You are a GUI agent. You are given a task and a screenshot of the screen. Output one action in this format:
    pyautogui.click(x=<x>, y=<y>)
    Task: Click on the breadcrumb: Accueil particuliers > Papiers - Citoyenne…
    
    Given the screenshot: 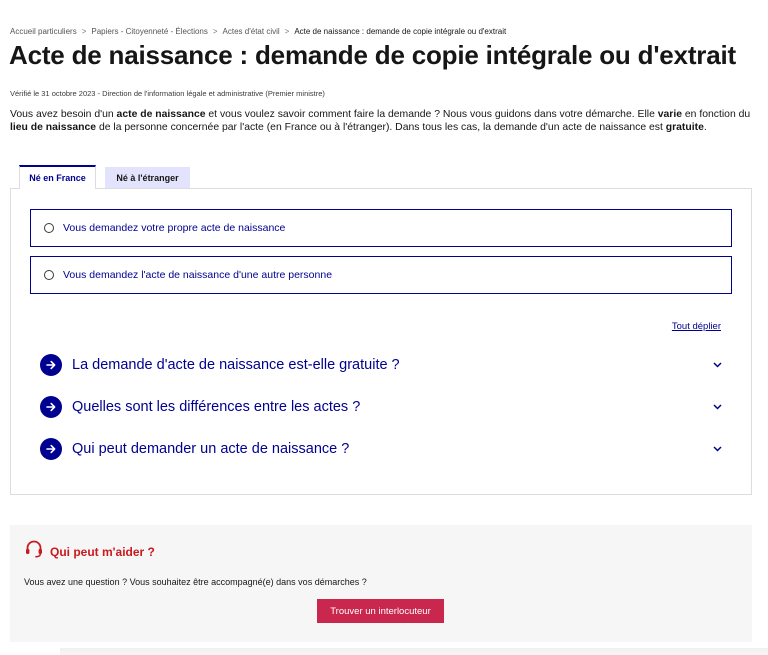 What is the action you would take?
    pyautogui.click(x=258, y=31)
    